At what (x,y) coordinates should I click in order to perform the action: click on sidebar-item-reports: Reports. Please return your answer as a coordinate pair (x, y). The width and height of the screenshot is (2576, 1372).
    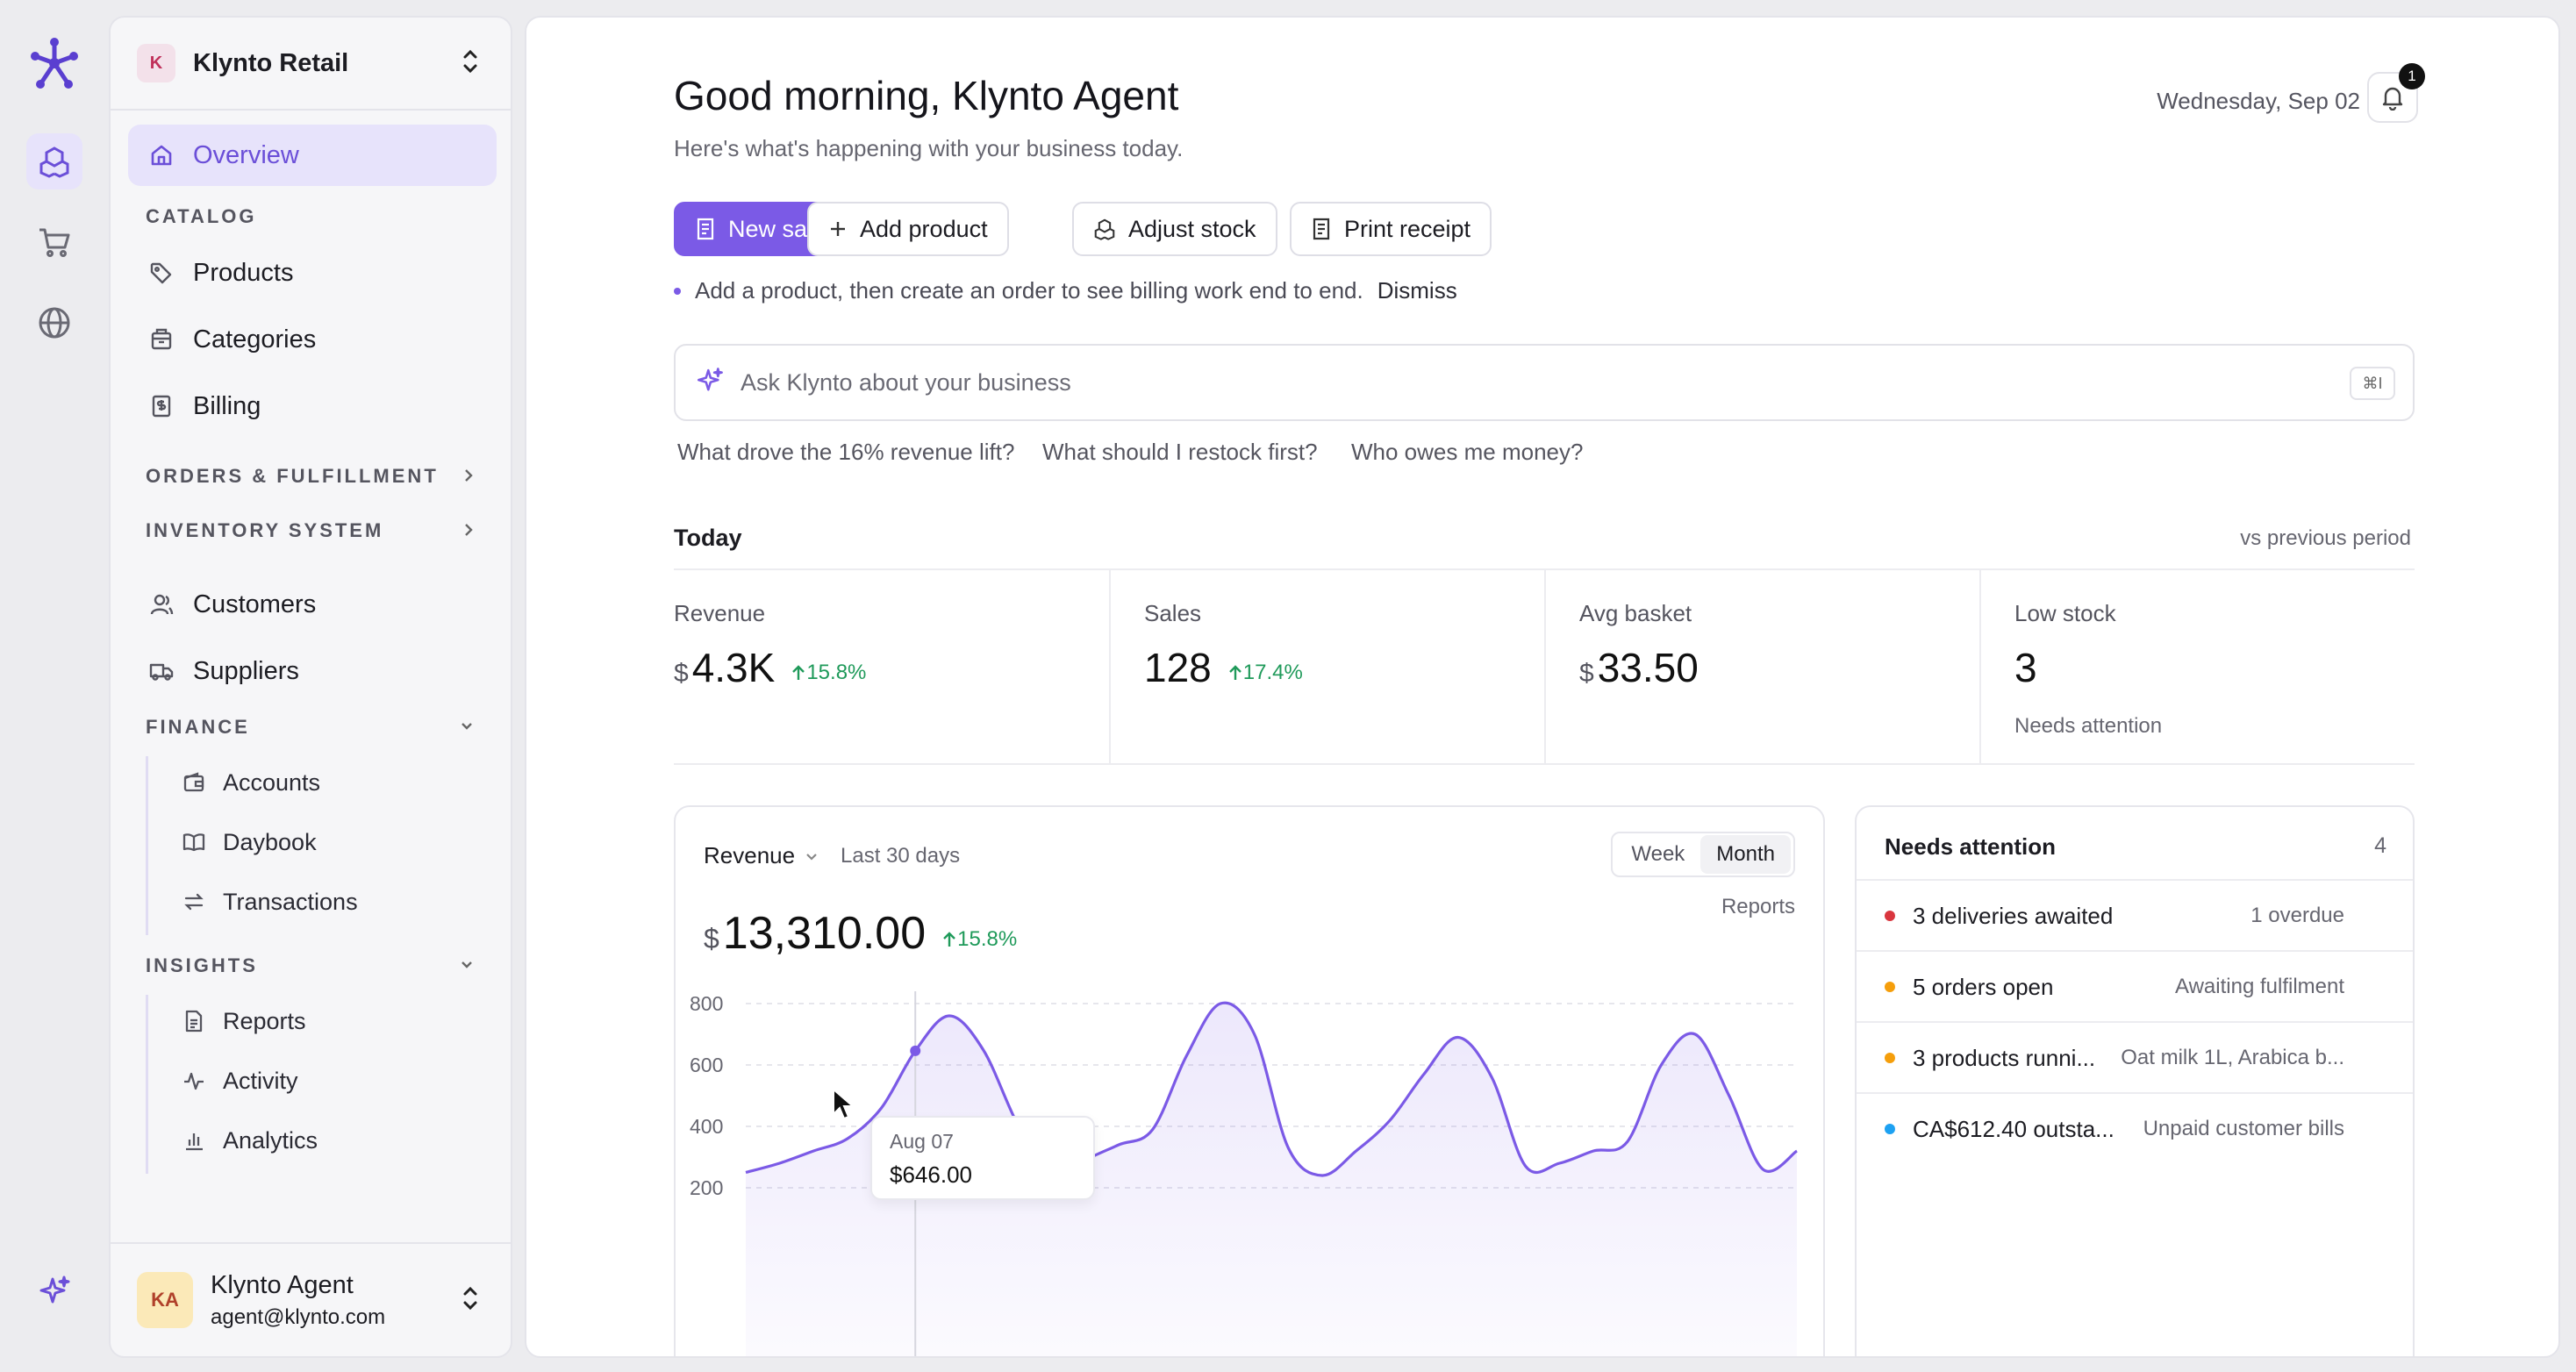
    Looking at the image, I should click on (243, 1021).